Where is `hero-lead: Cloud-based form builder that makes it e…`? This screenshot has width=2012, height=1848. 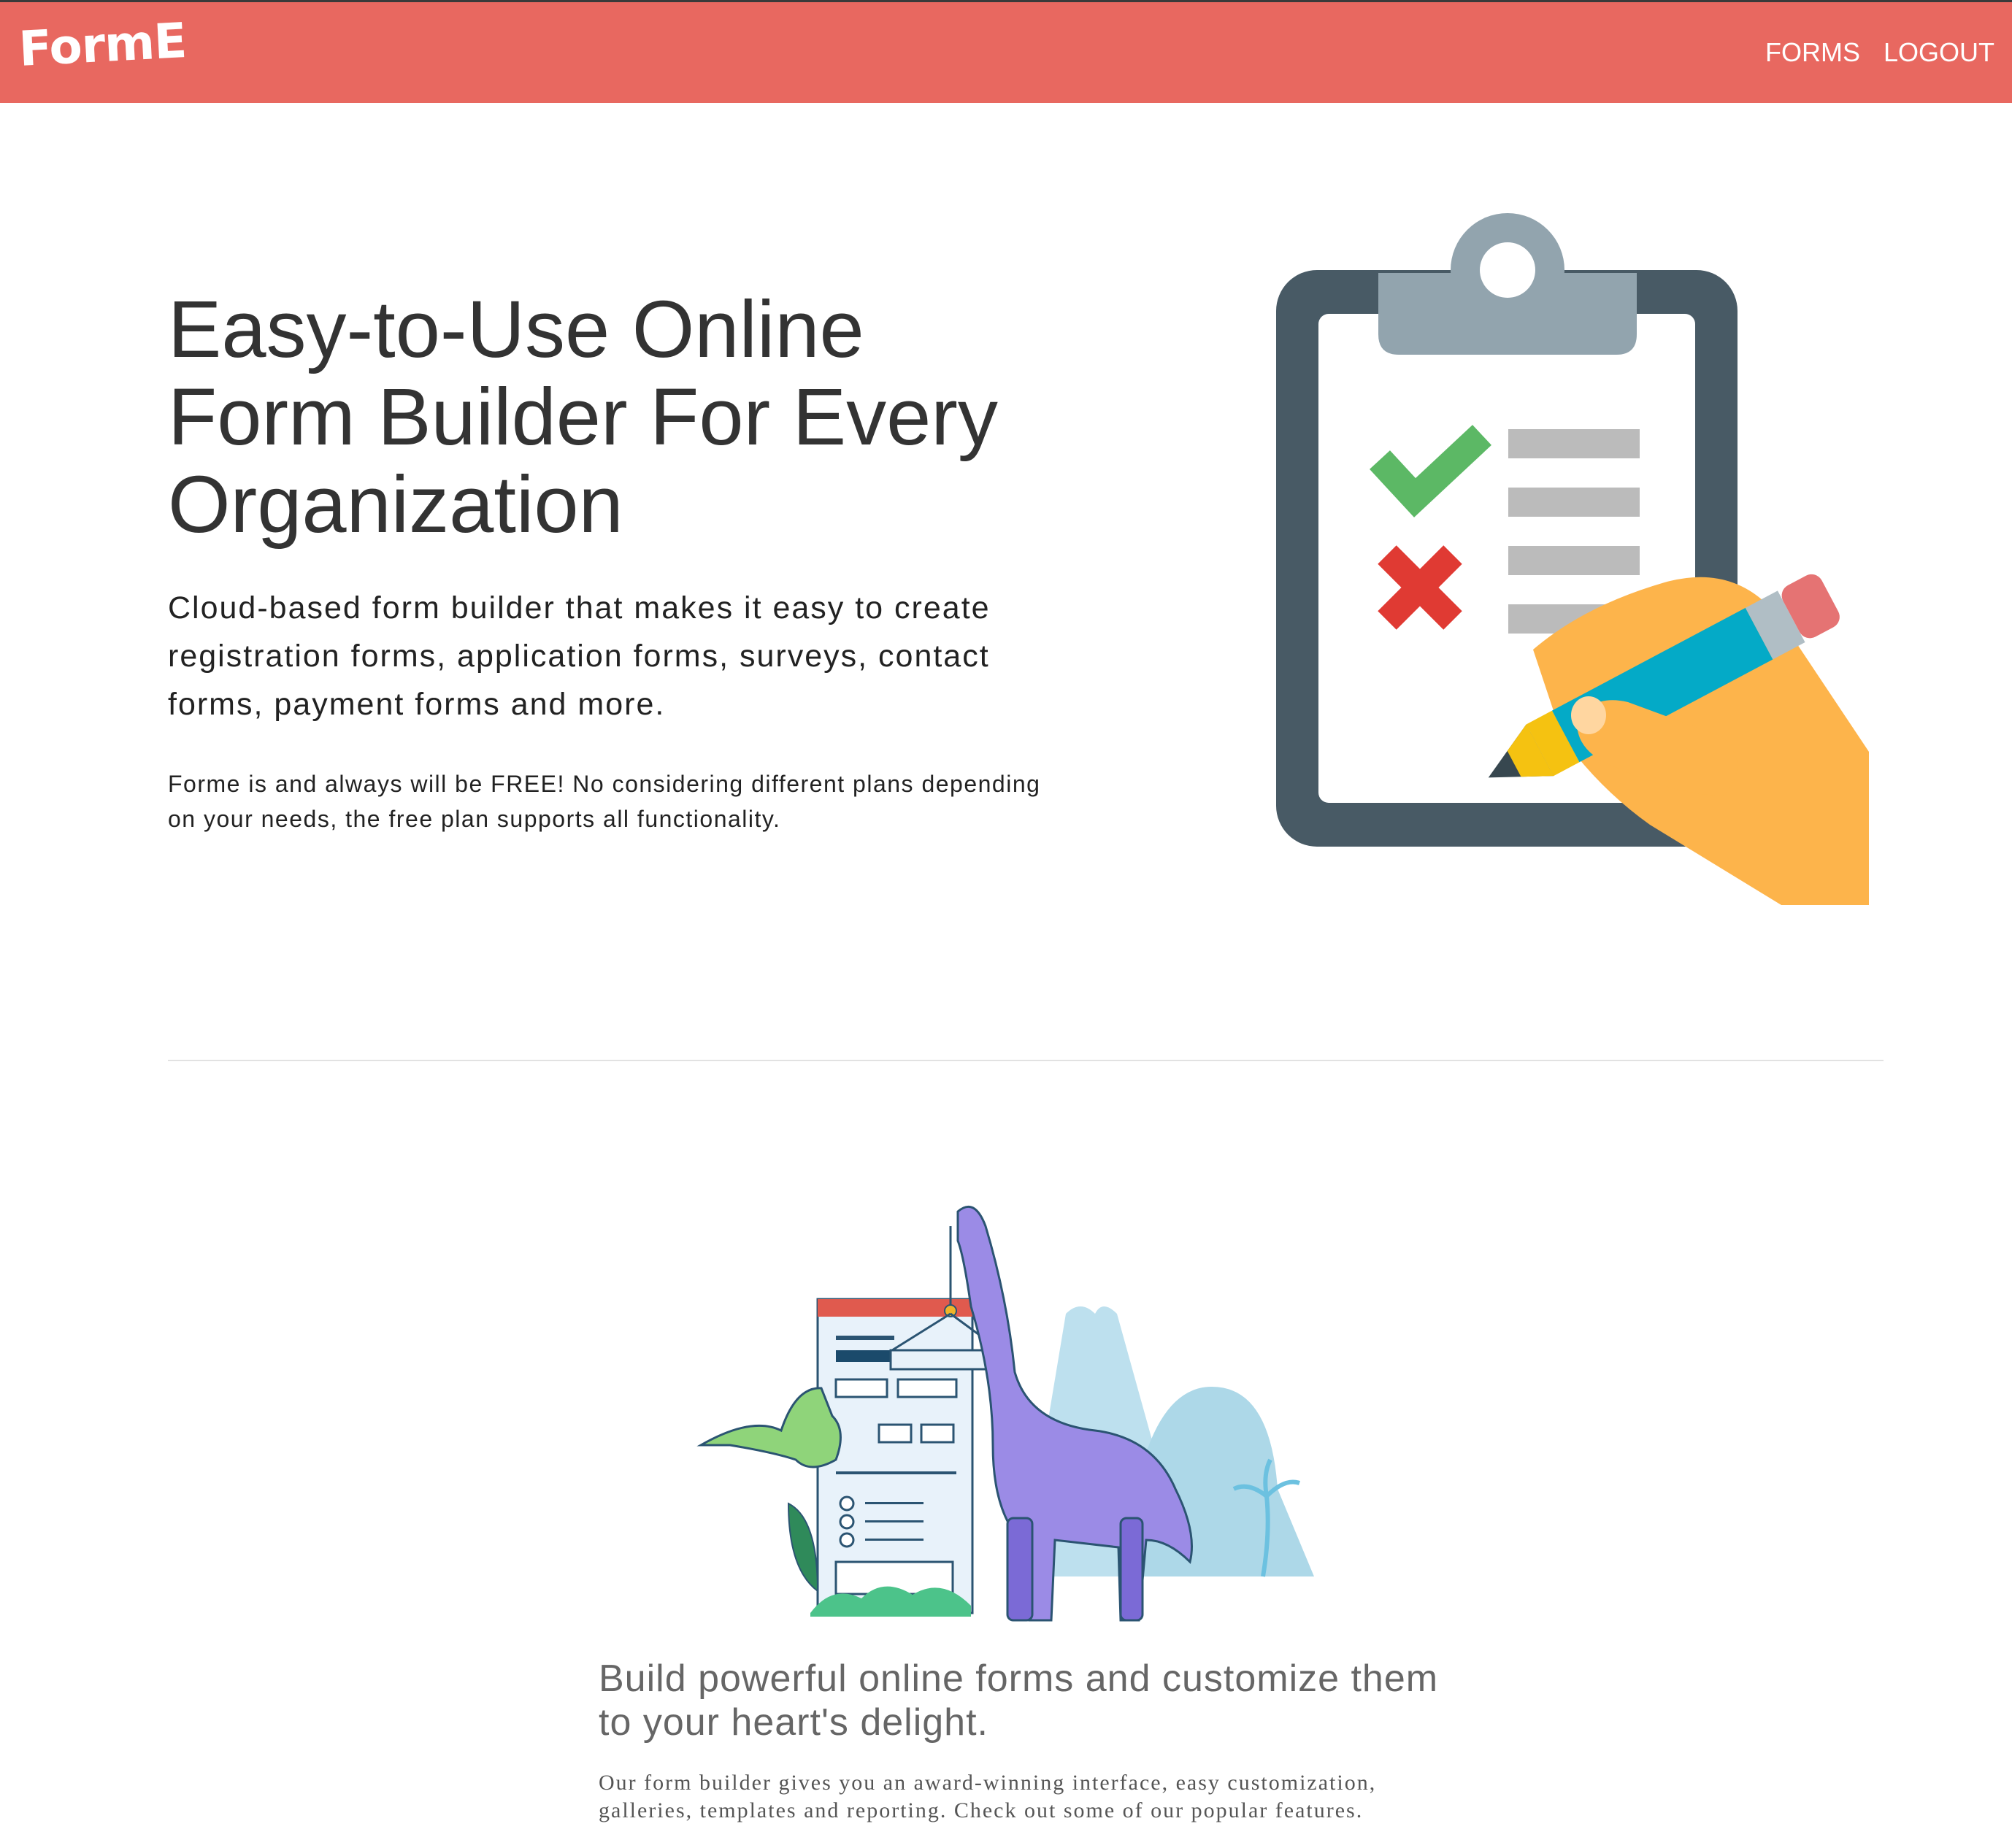
hero-lead: Cloud-based form builder that makes it e… is located at coordinates (579, 656).